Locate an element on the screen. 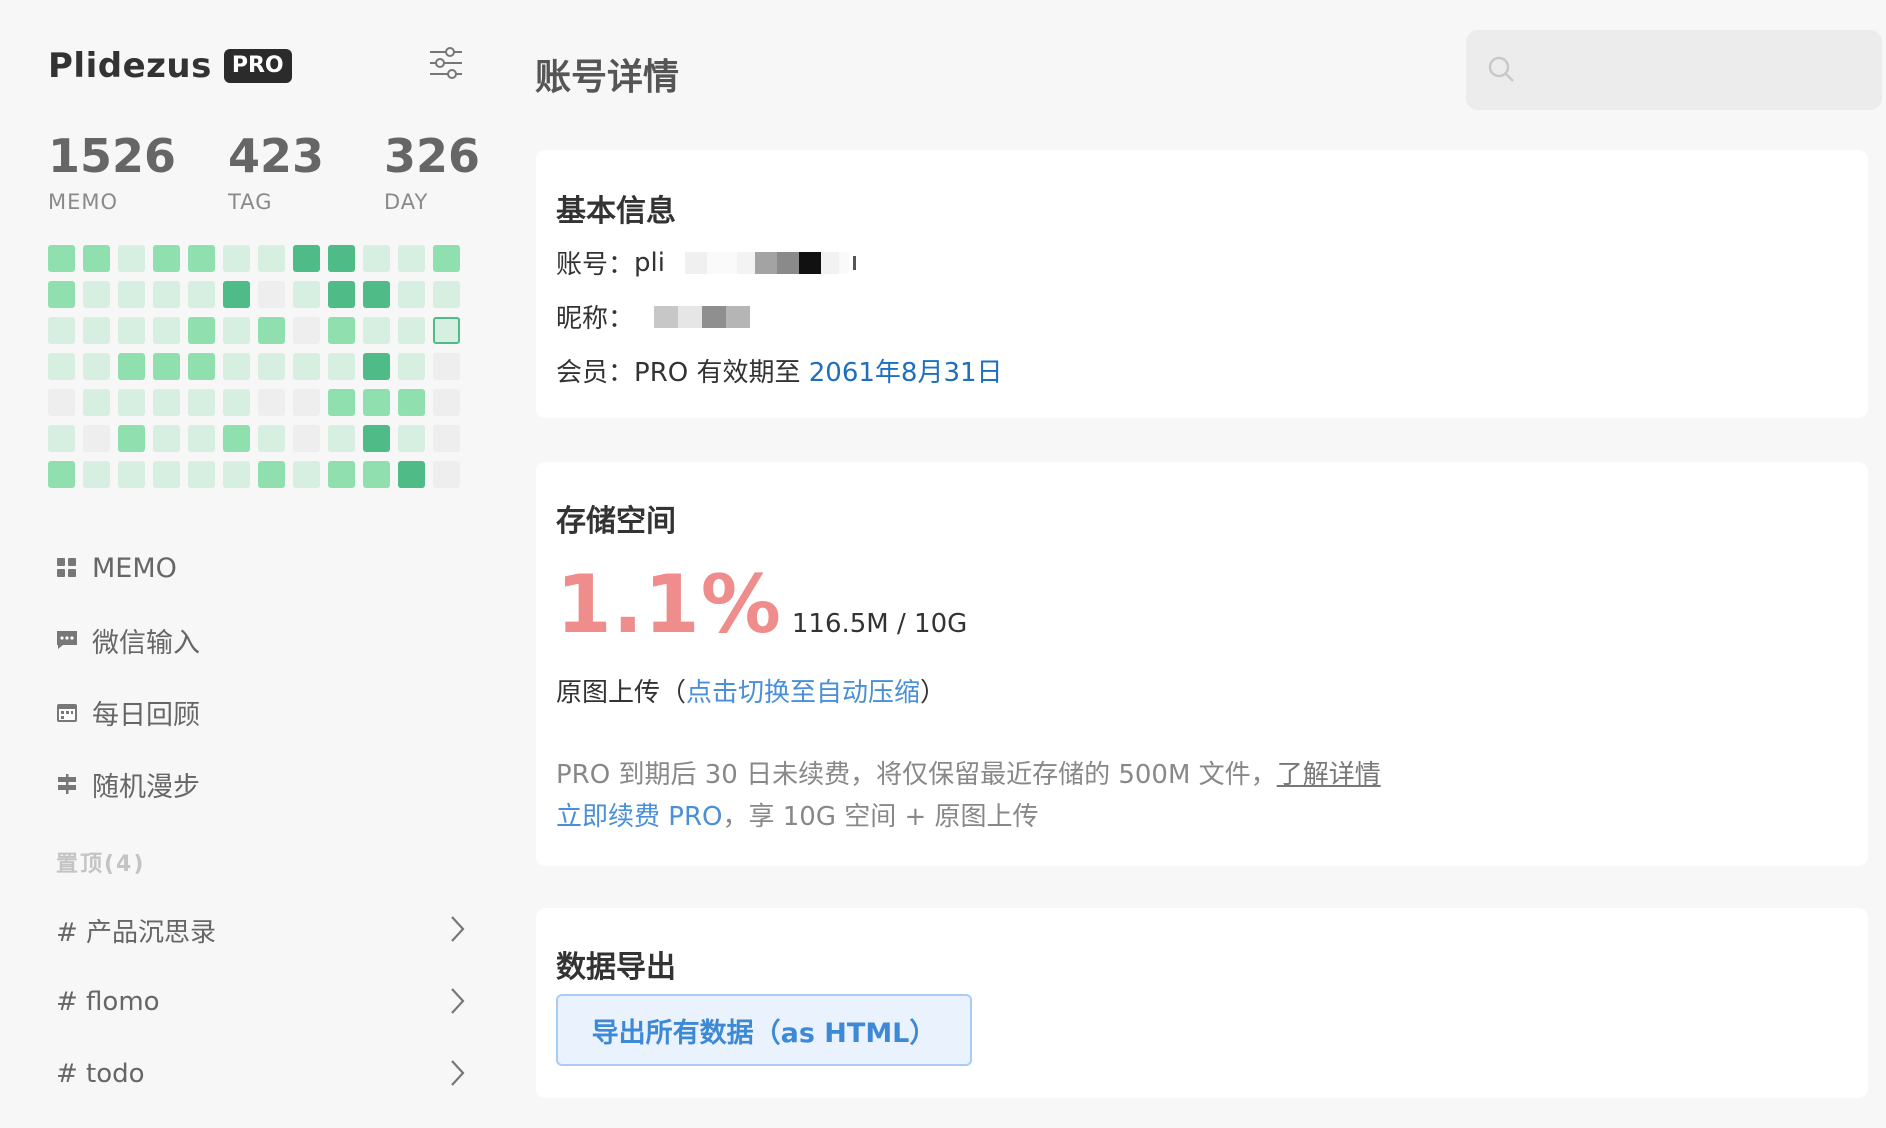 Image resolution: width=1886 pixels, height=1128 pixels. switch-compression-link: 点击切换至自动压缩 is located at coordinates (803, 690).